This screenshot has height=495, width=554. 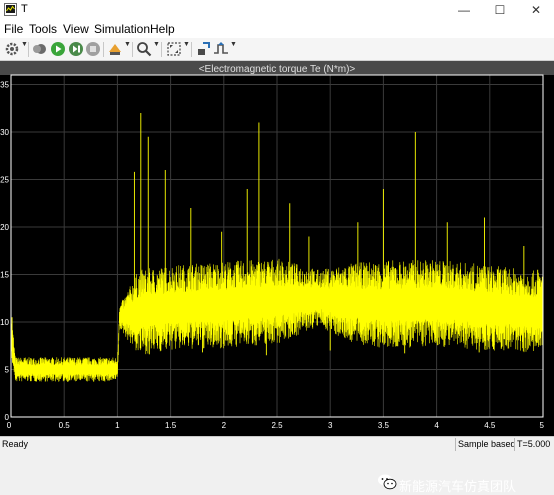 I want to click on settings-button, so click(x=12, y=49).